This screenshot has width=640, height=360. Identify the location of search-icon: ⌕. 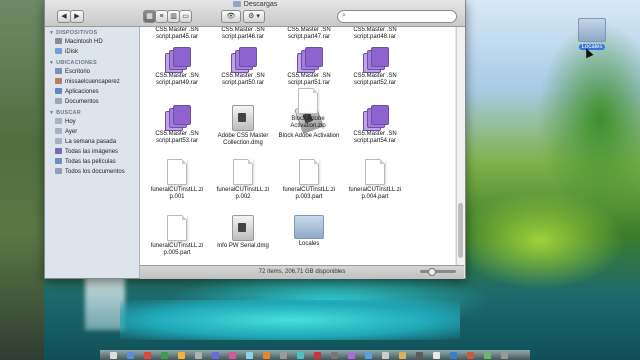
(344, 15).